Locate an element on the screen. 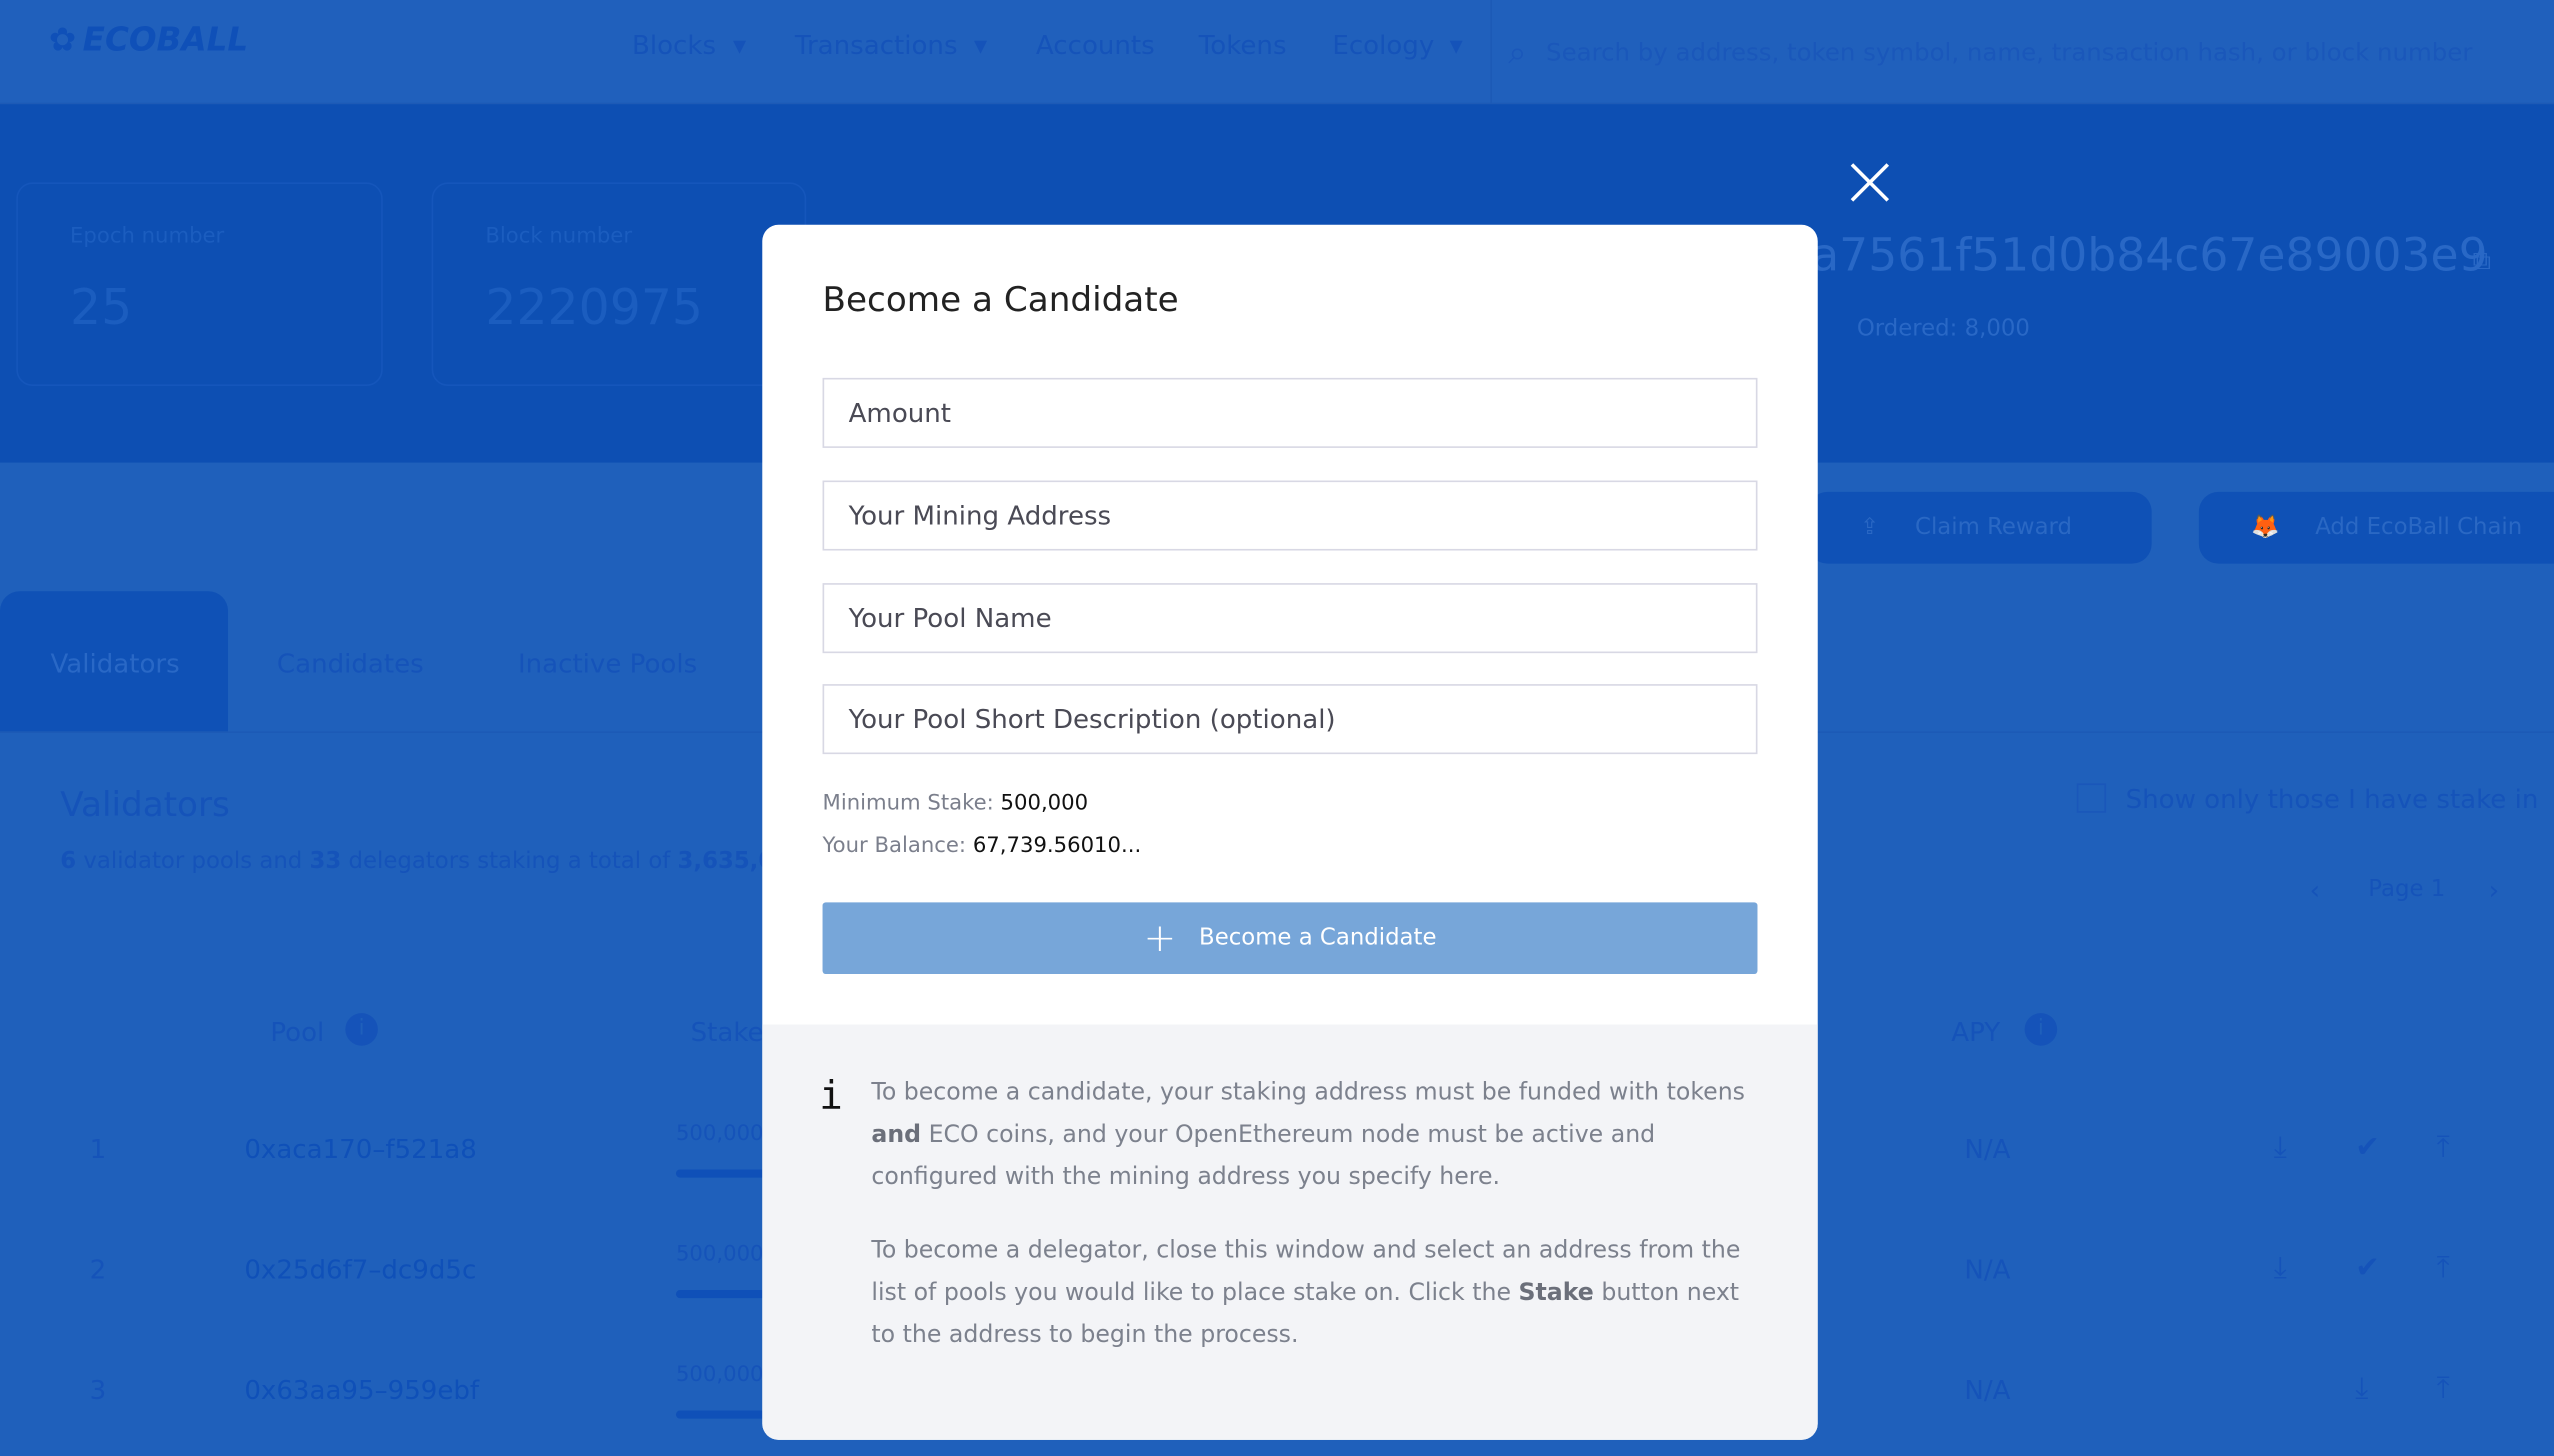 The height and width of the screenshot is (1456, 2554). nav-blocks: Blocks is located at coordinates (674, 44).